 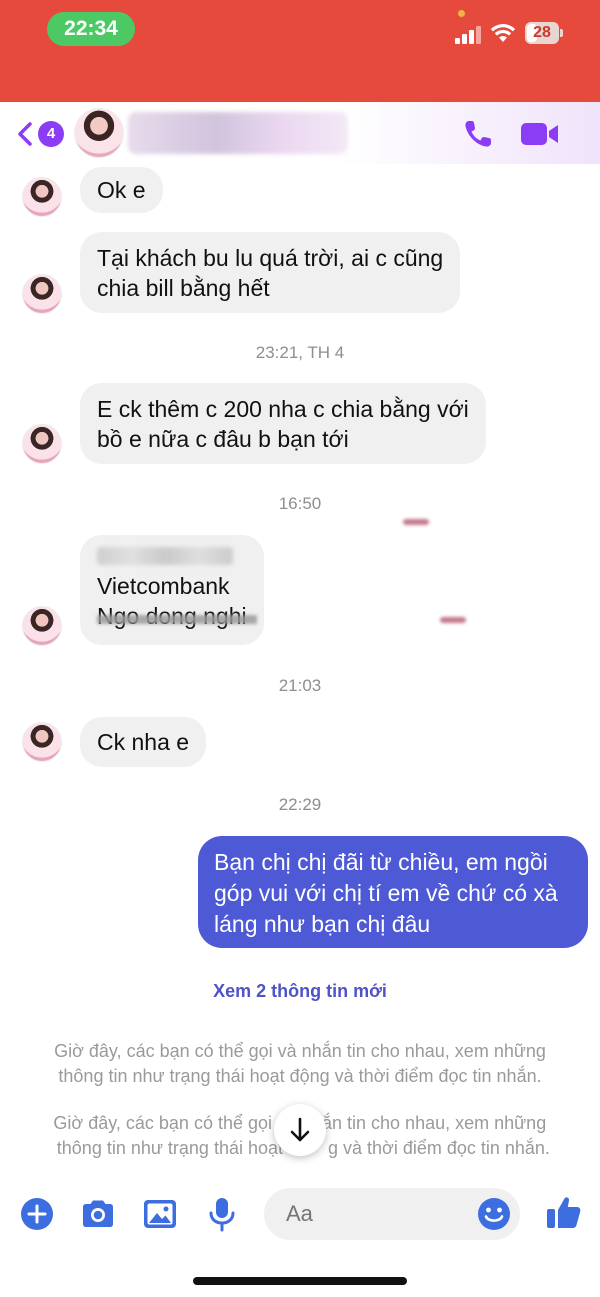 I want to click on timestamp: 16:50, so click(x=300, y=503).